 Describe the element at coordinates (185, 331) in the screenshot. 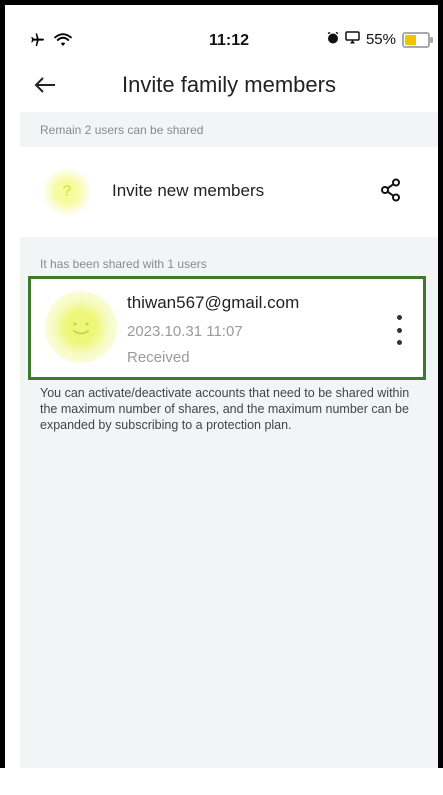

I see `member-shared-date: 2023.10.31 11:07` at that location.